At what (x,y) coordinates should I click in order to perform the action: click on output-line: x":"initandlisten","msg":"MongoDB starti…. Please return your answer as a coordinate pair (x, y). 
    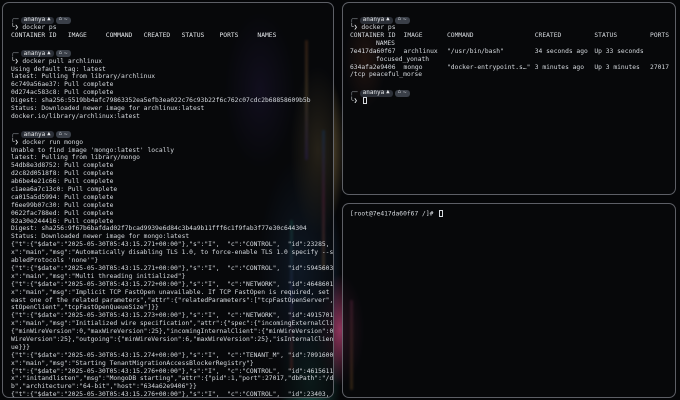
    Looking at the image, I should click on (172, 379).